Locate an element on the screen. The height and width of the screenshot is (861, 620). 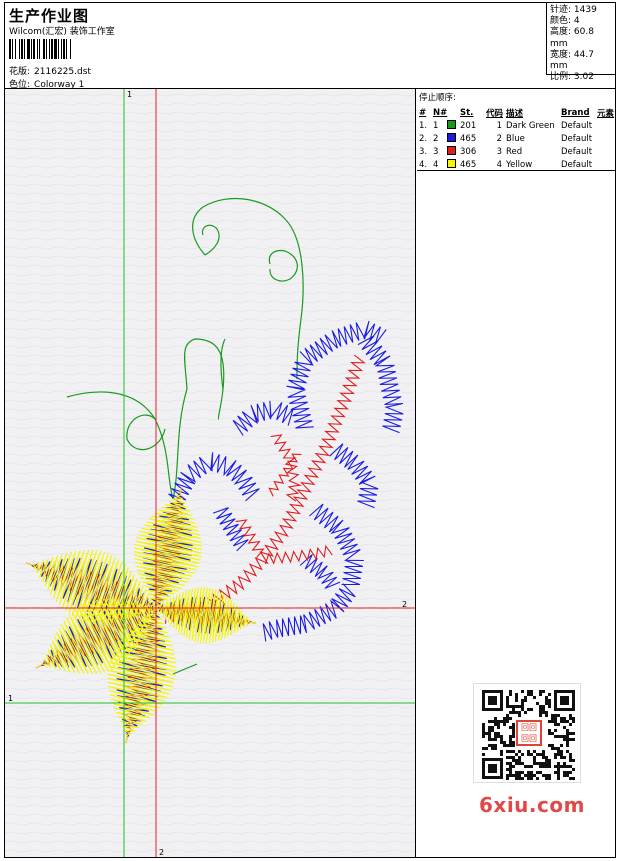
legend-header-element: 元素 is located at coordinates (606, 113).